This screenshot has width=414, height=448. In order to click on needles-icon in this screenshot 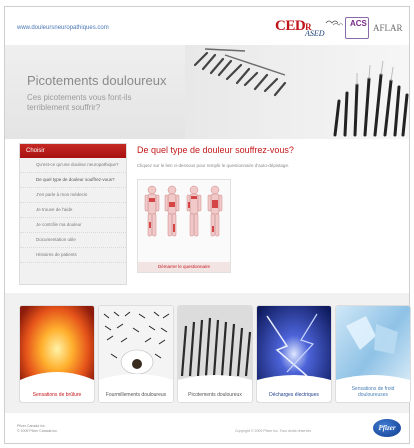, I will do `click(215, 354)`.